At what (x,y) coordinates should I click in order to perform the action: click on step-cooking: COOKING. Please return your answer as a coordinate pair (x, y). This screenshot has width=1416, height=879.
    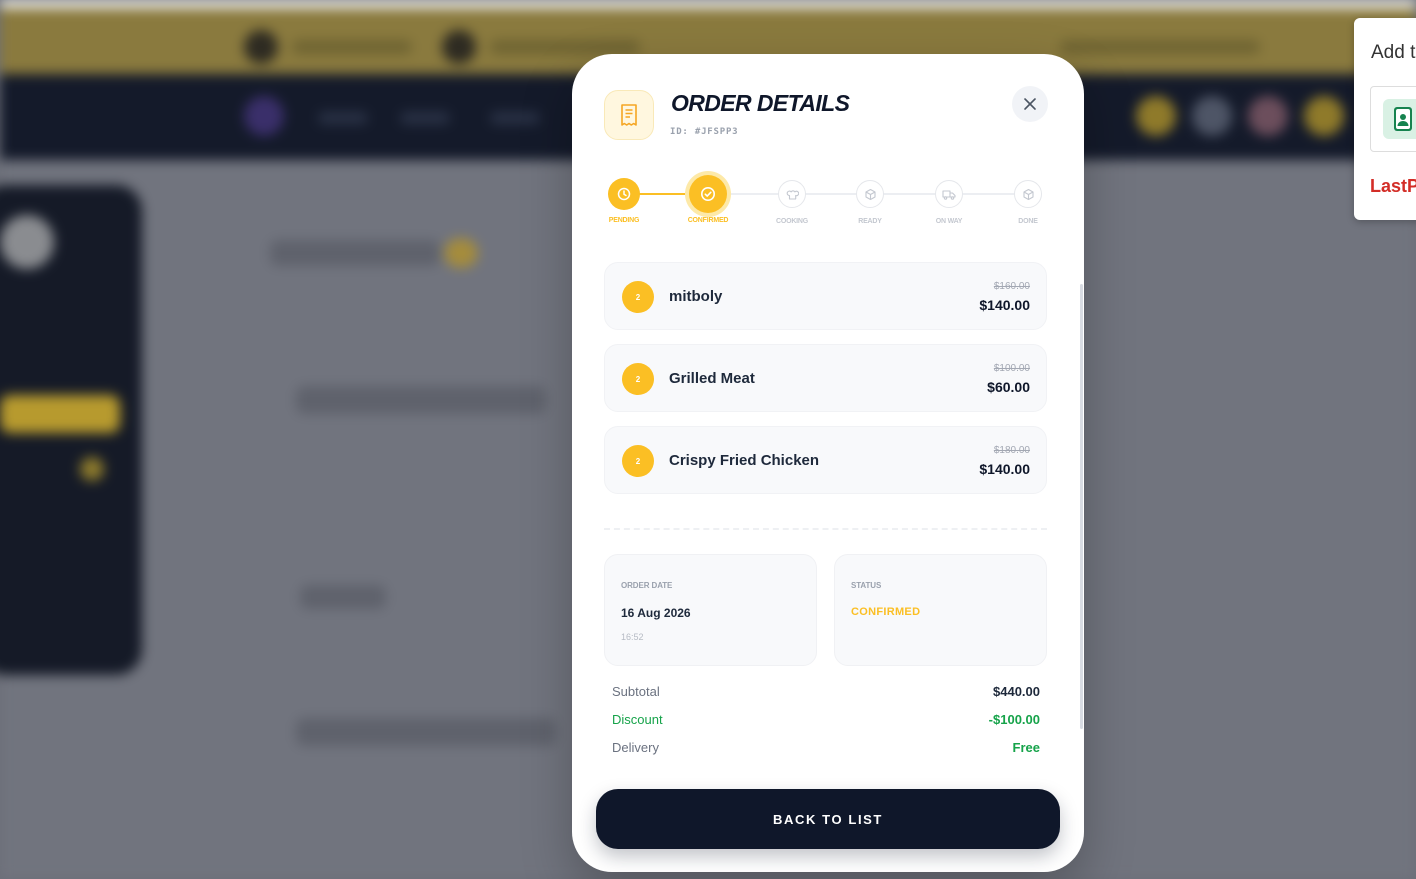
    Looking at the image, I should click on (792, 199).